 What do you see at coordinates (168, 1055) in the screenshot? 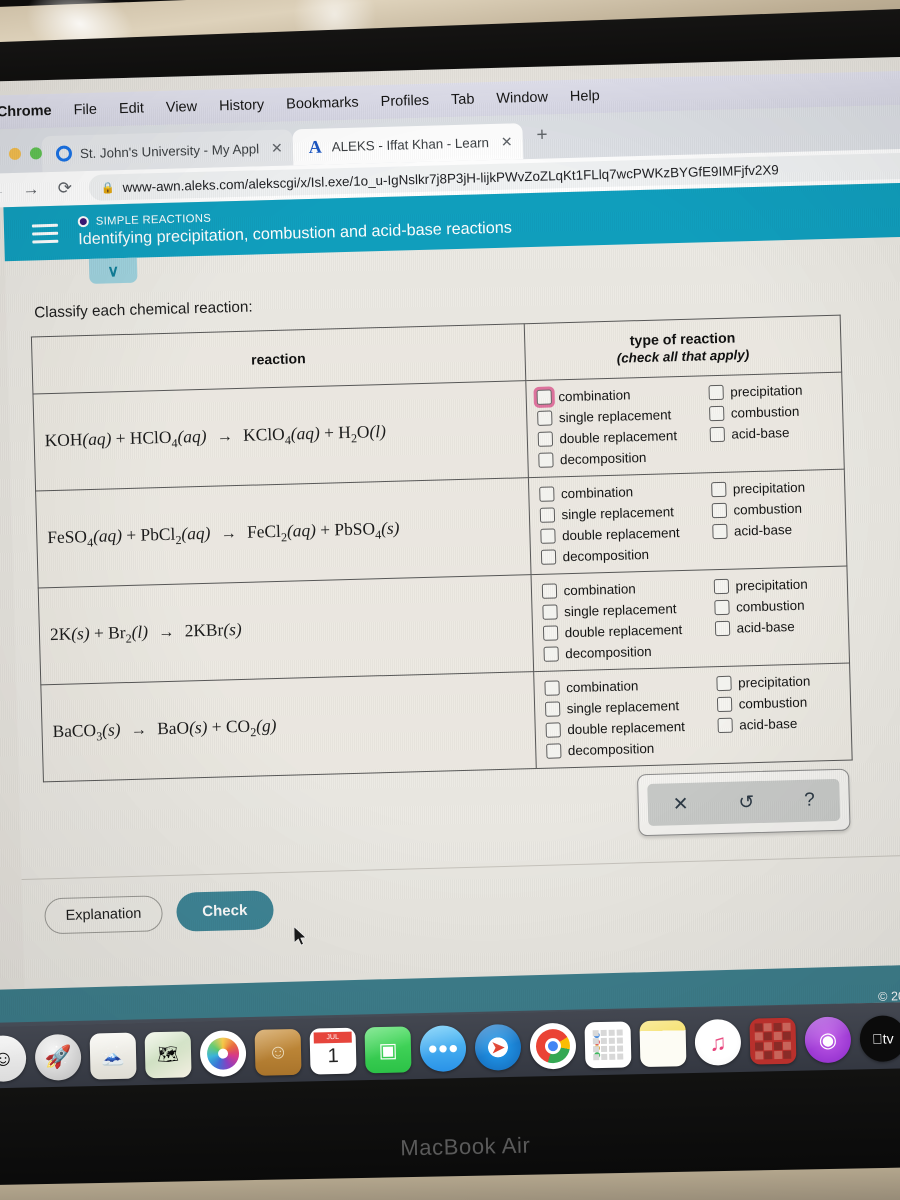
I see `maps-icon: 🗺` at bounding box center [168, 1055].